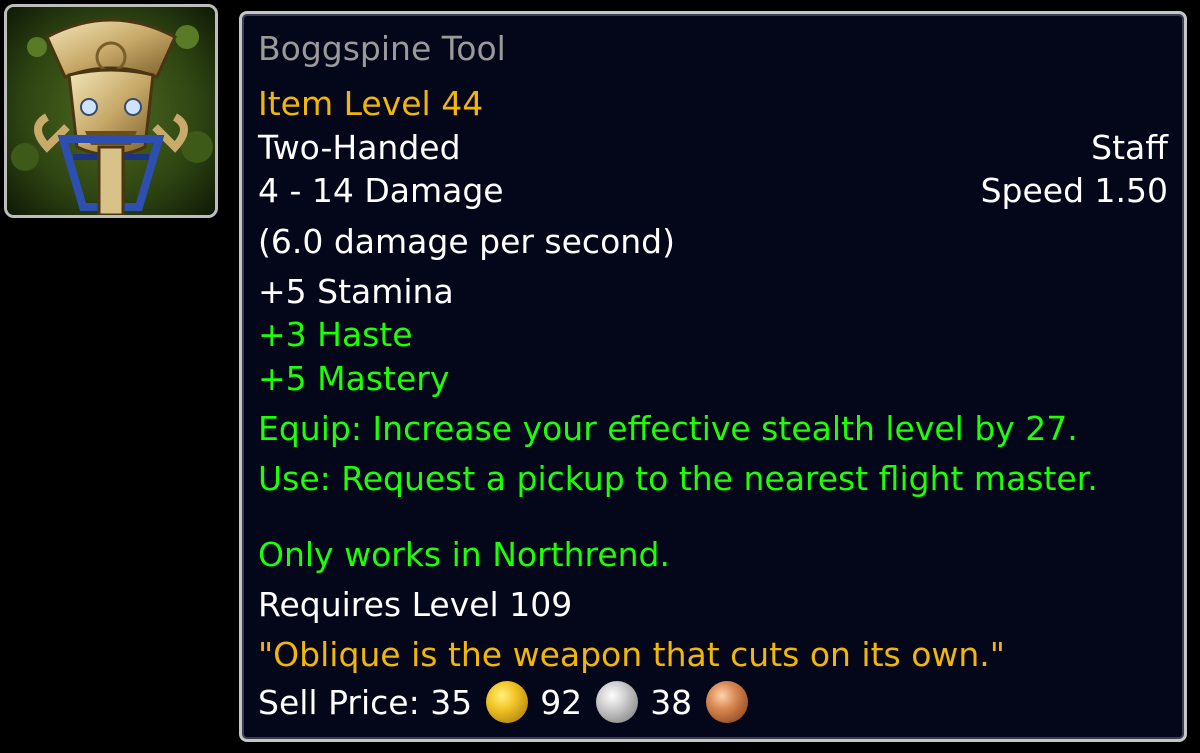 The height and width of the screenshot is (753, 1200). I want to click on sell-price: Sell Price: 35 92 38, so click(713, 702).